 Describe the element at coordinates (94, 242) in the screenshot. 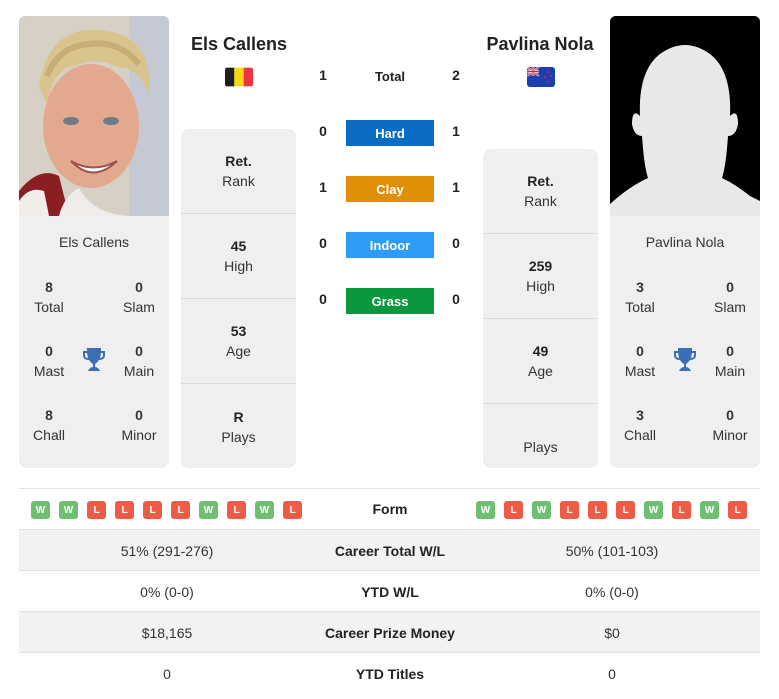

I see `player1-card-name: Els Callens` at that location.